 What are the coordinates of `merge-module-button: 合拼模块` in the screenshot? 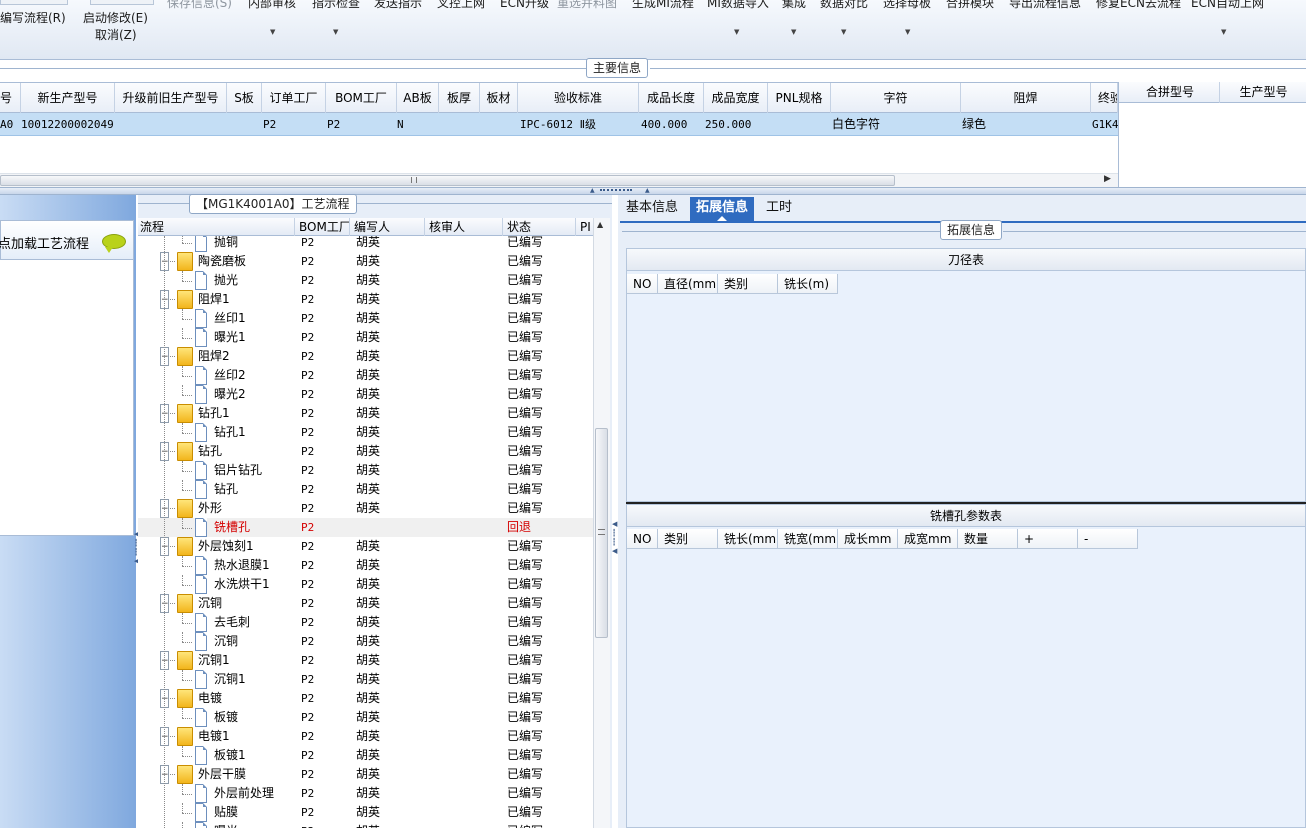 It's located at (970, 5).